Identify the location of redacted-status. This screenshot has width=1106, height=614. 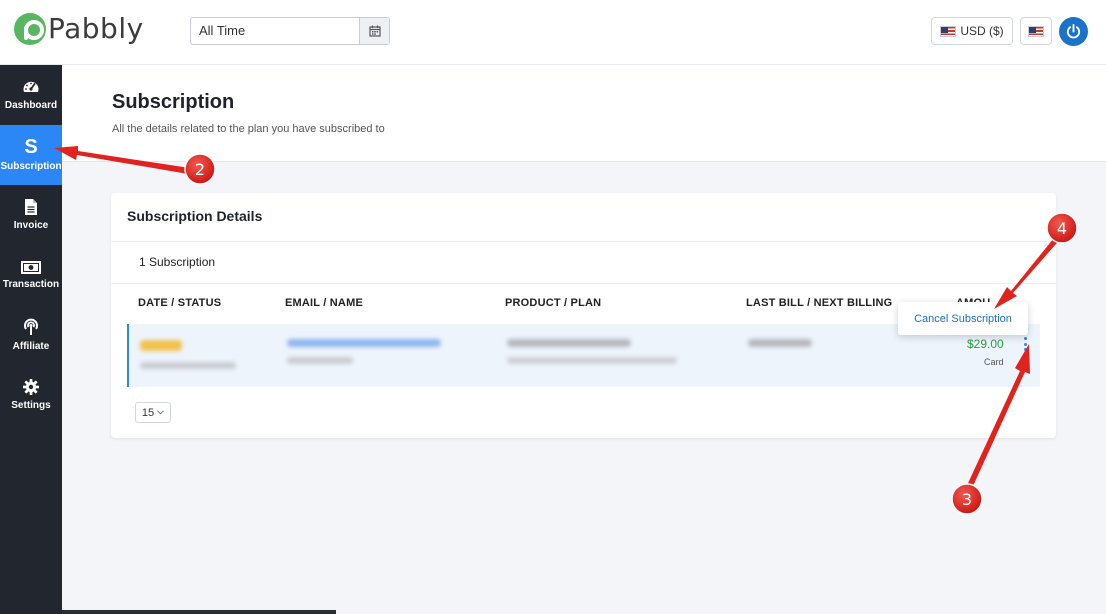
(161, 345).